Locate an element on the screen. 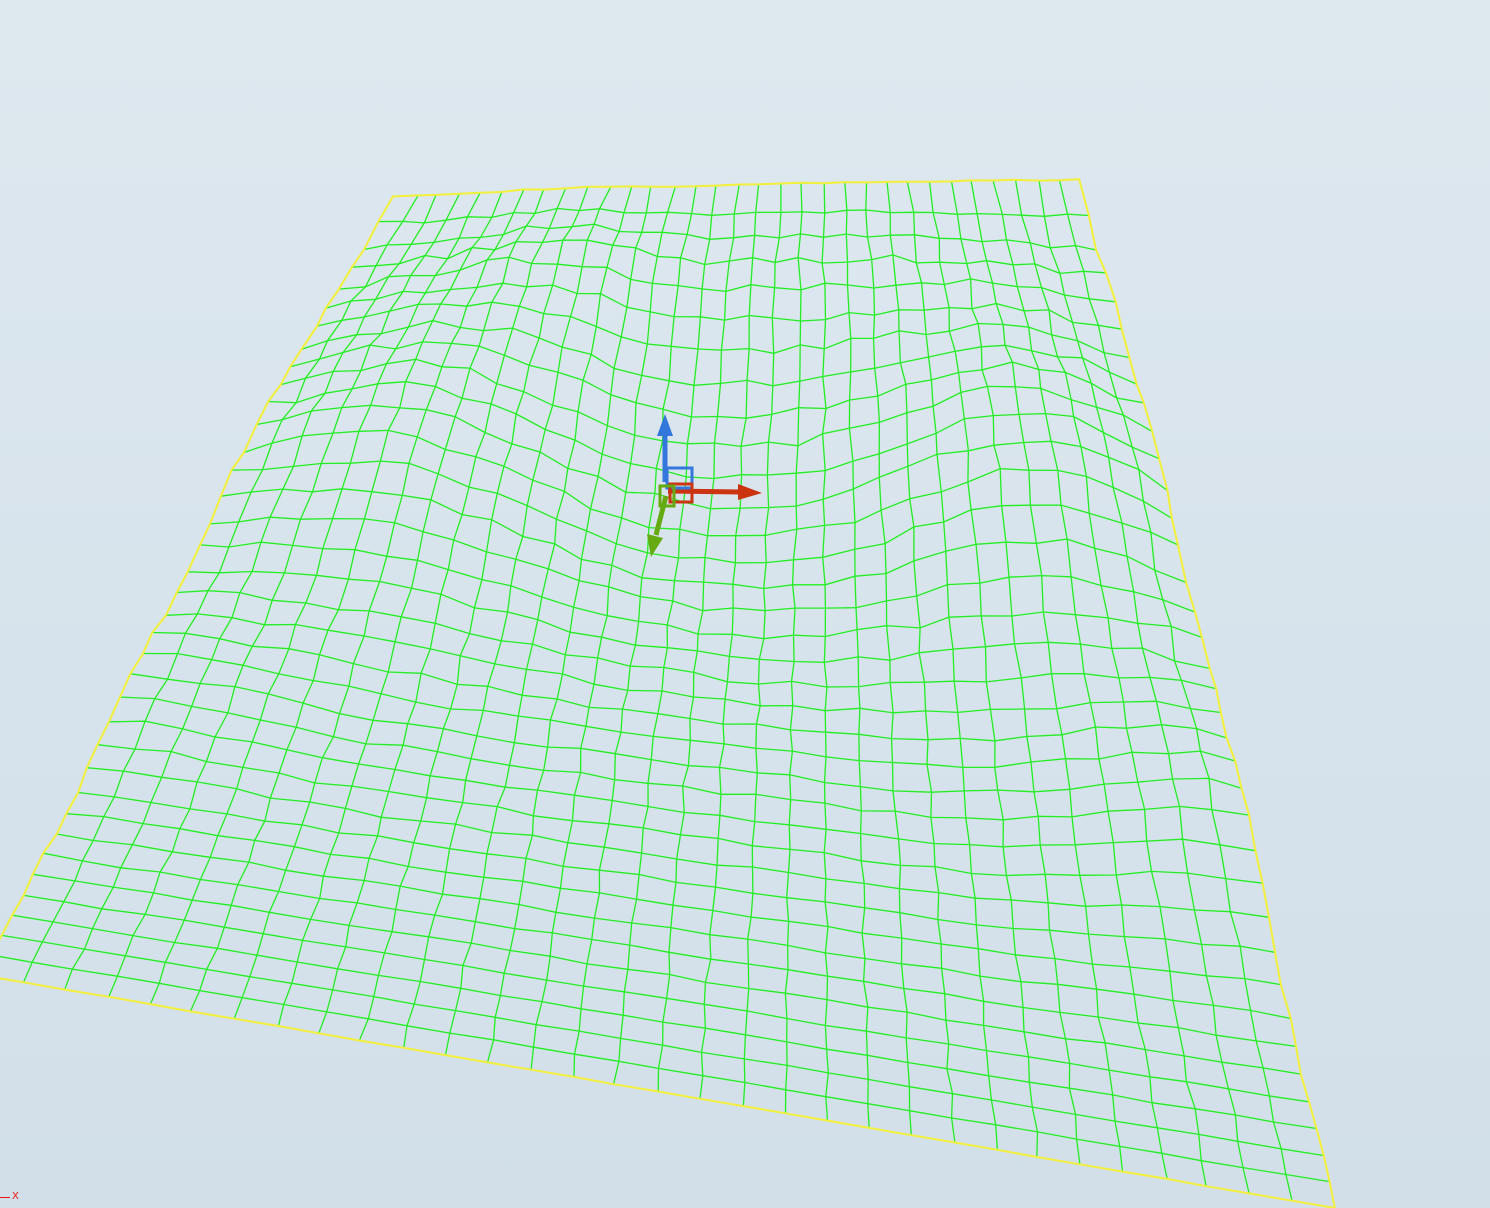 This screenshot has width=1490, height=1208. x-axis-line-icon is located at coordinates (5, 1197).